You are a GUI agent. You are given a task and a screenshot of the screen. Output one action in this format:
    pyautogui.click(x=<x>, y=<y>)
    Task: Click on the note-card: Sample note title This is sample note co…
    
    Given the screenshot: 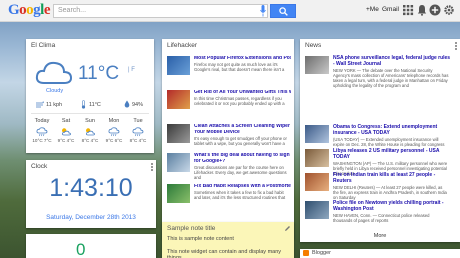 What is the action you would take?
    pyautogui.click(x=228, y=240)
    